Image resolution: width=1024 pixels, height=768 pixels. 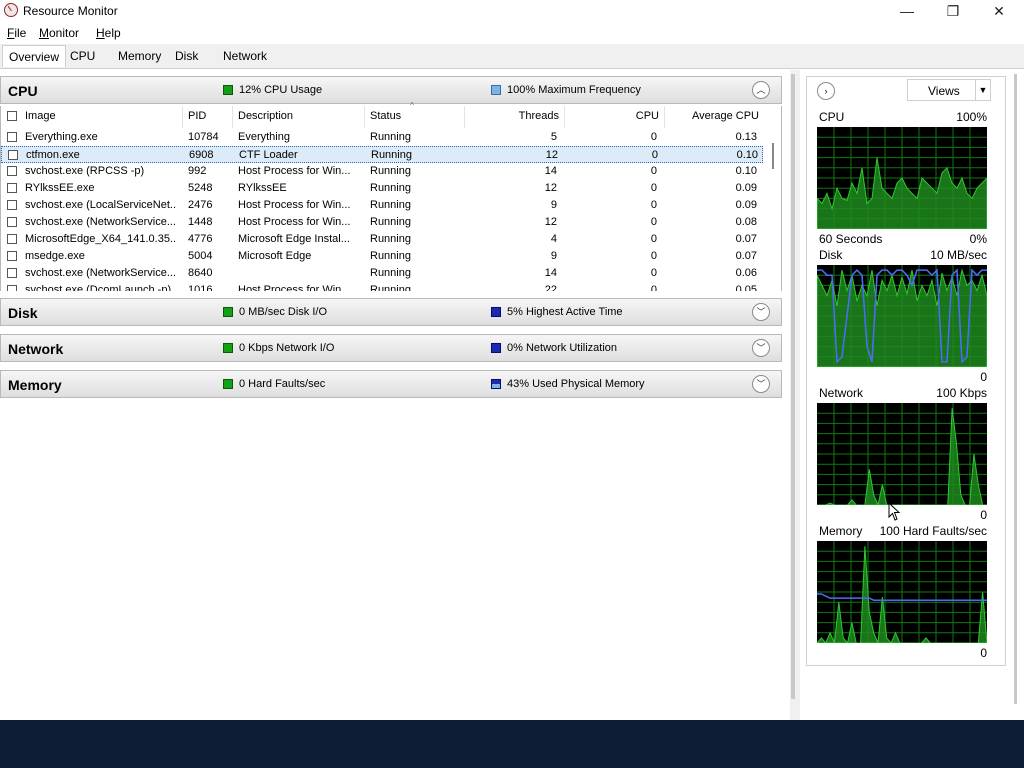 What do you see at coordinates (615, 116) in the screenshot?
I see `col-cpu: CPU` at bounding box center [615, 116].